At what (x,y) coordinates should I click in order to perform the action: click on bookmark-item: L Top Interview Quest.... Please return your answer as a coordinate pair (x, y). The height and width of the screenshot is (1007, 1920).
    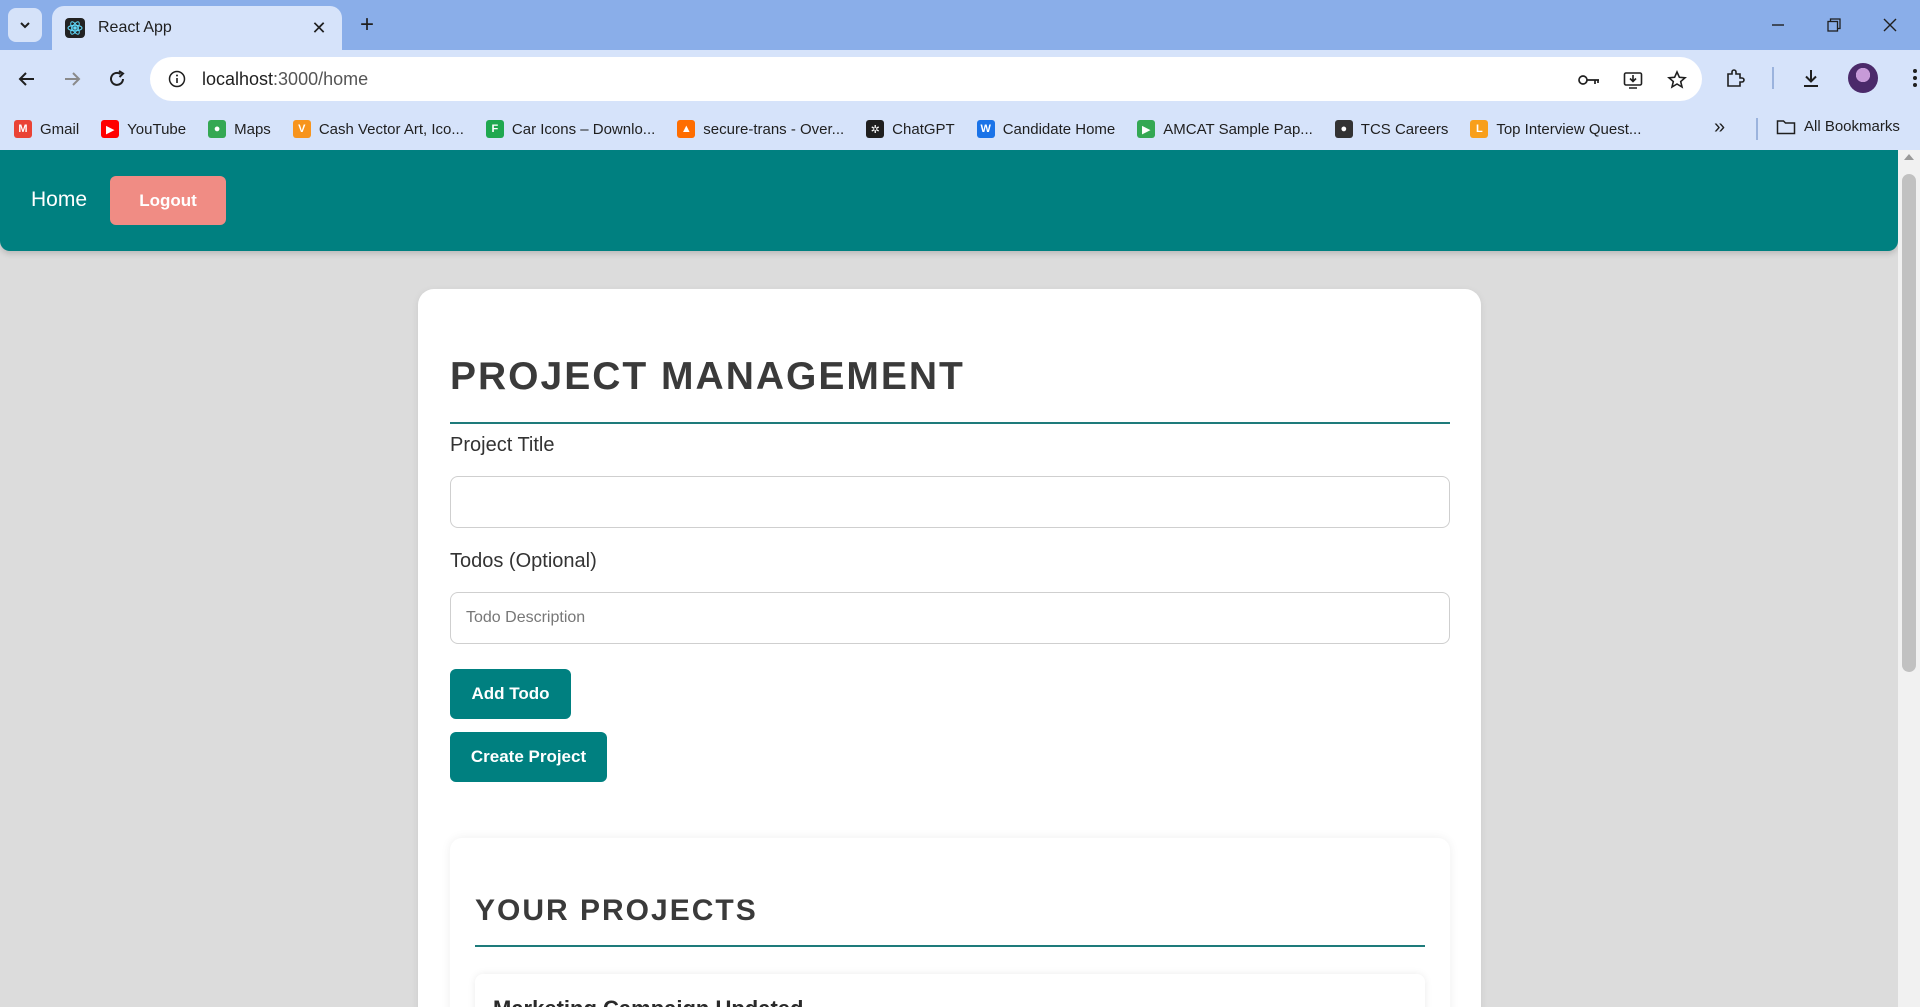
    Looking at the image, I should click on (1555, 129).